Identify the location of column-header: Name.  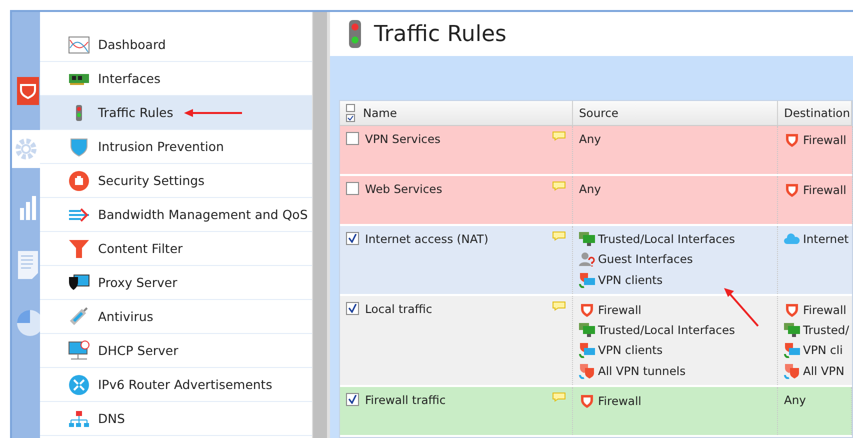
(456, 113).